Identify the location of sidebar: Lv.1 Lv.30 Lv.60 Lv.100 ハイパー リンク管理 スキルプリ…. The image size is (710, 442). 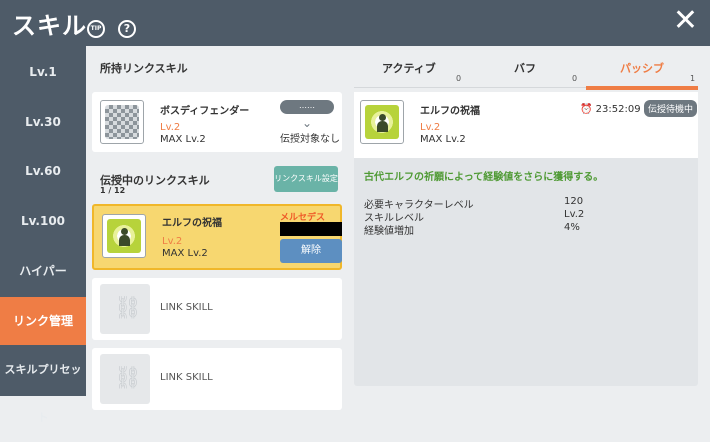
(43, 235).